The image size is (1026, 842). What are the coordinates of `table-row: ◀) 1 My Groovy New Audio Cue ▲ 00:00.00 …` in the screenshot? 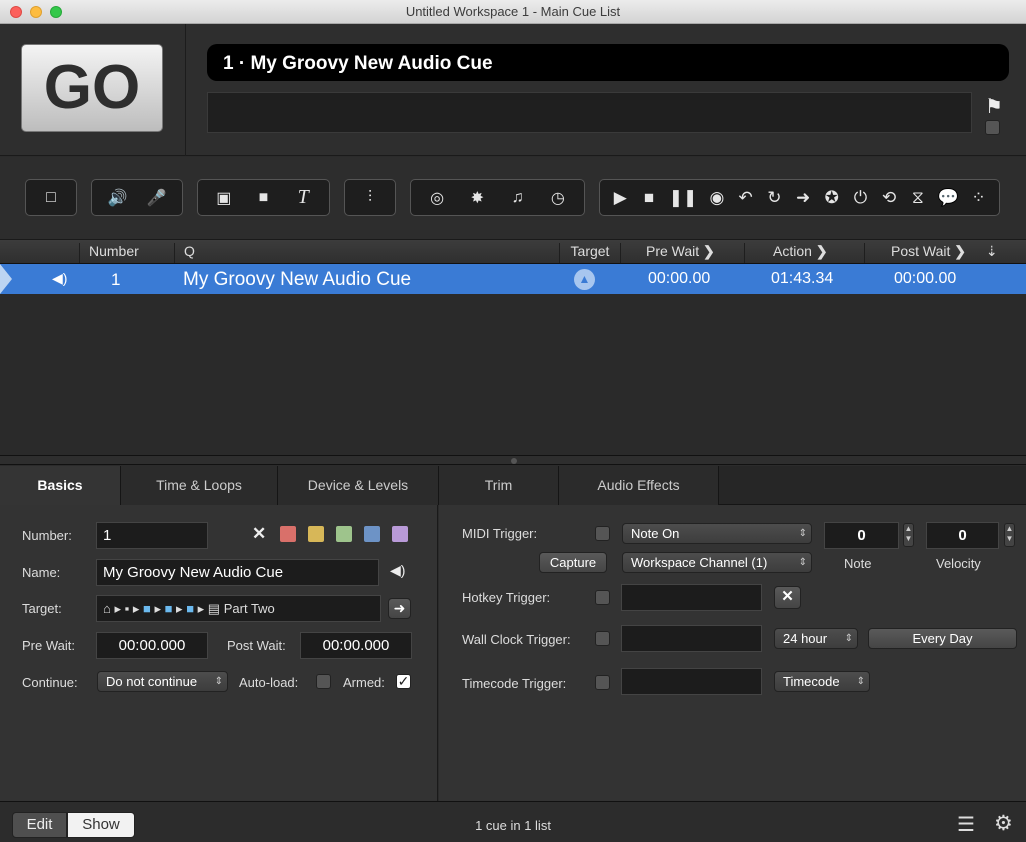 It's located at (513, 279).